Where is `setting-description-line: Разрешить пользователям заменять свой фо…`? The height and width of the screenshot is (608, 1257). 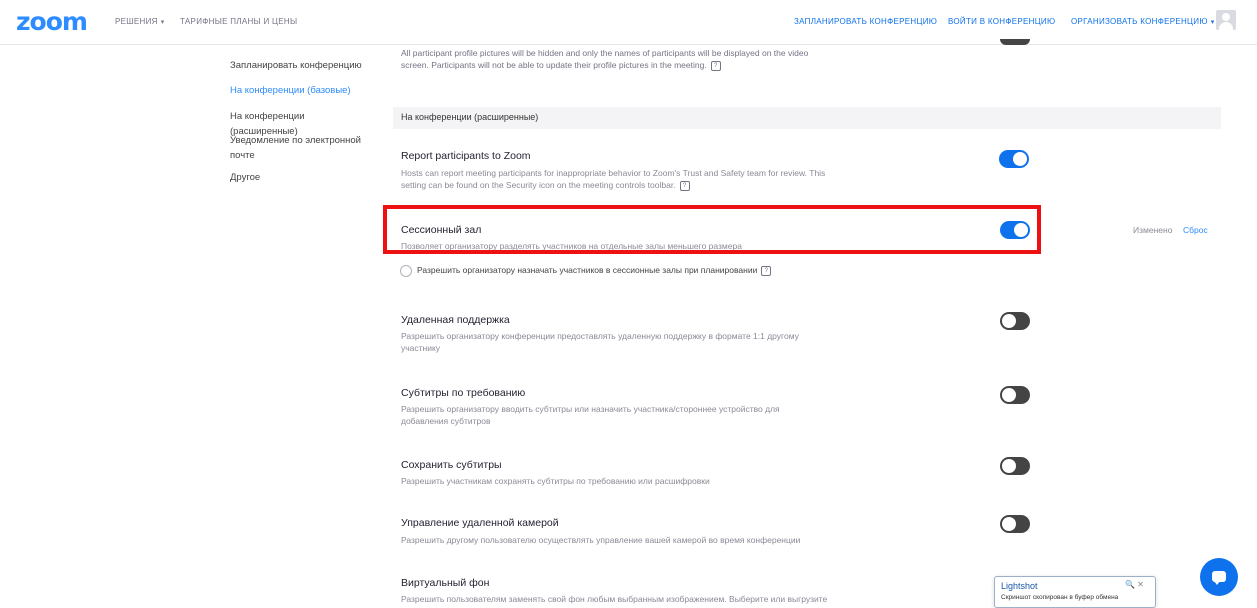 setting-description-line: Разрешить пользователям заменять свой фо… is located at coordinates (614, 599).